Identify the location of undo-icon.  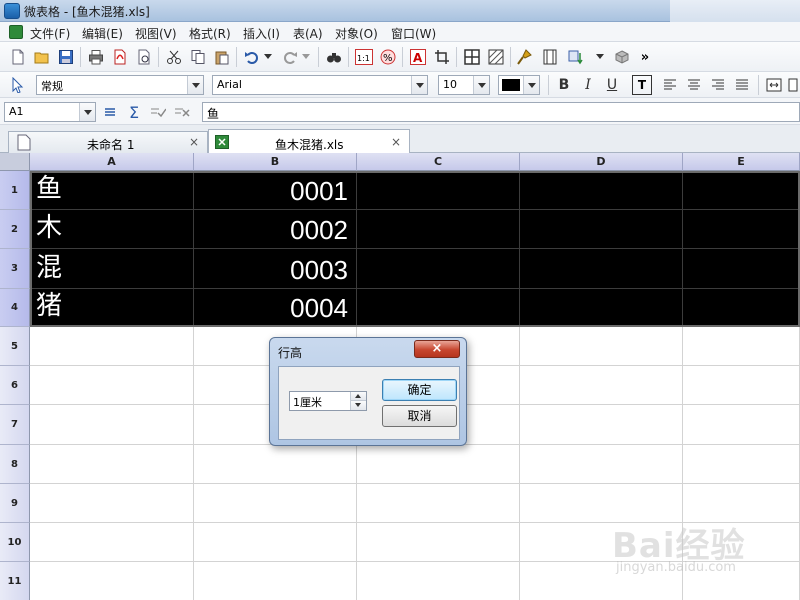
(252, 57).